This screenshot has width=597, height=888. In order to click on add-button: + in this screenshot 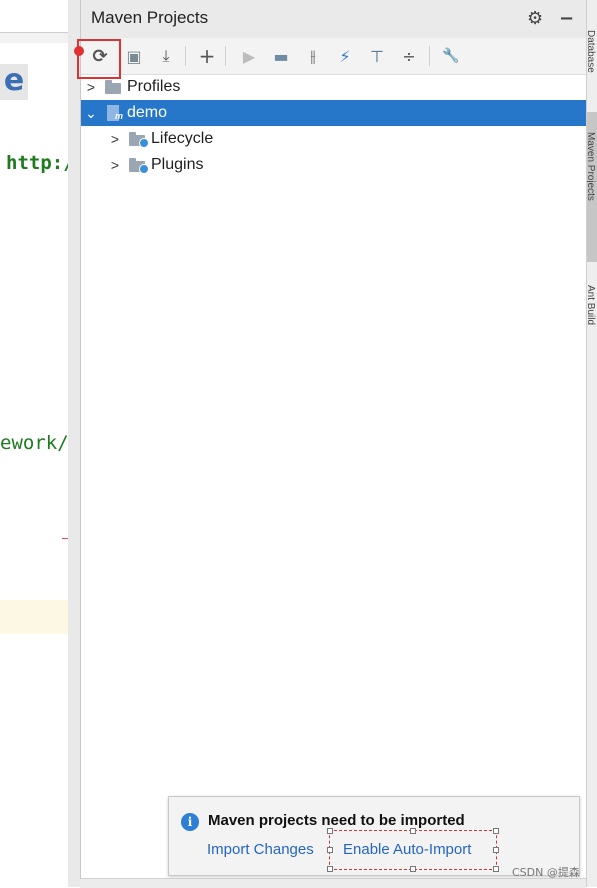, I will do `click(207, 56)`.